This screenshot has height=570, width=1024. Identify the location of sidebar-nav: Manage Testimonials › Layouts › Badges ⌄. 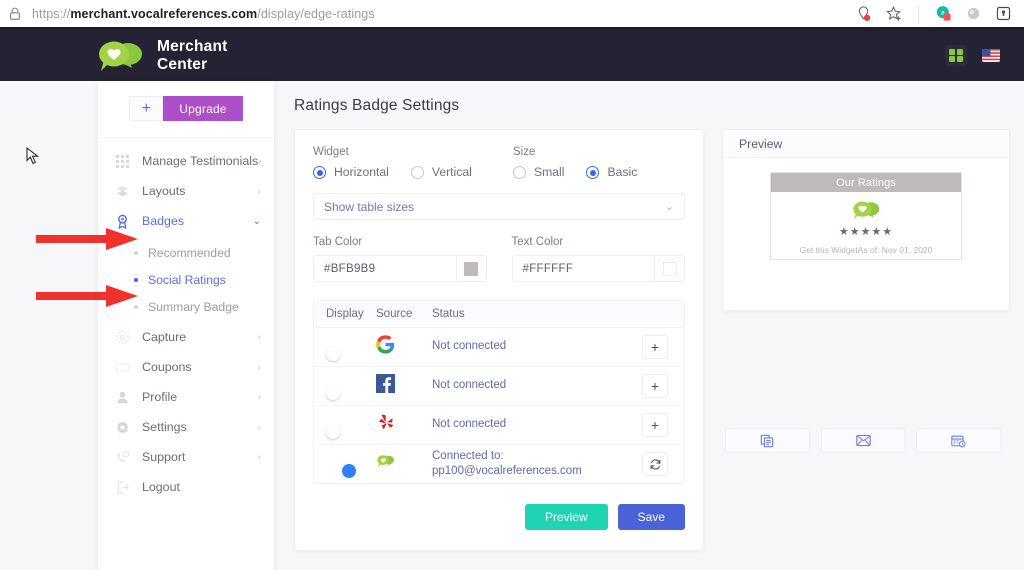
(186, 320).